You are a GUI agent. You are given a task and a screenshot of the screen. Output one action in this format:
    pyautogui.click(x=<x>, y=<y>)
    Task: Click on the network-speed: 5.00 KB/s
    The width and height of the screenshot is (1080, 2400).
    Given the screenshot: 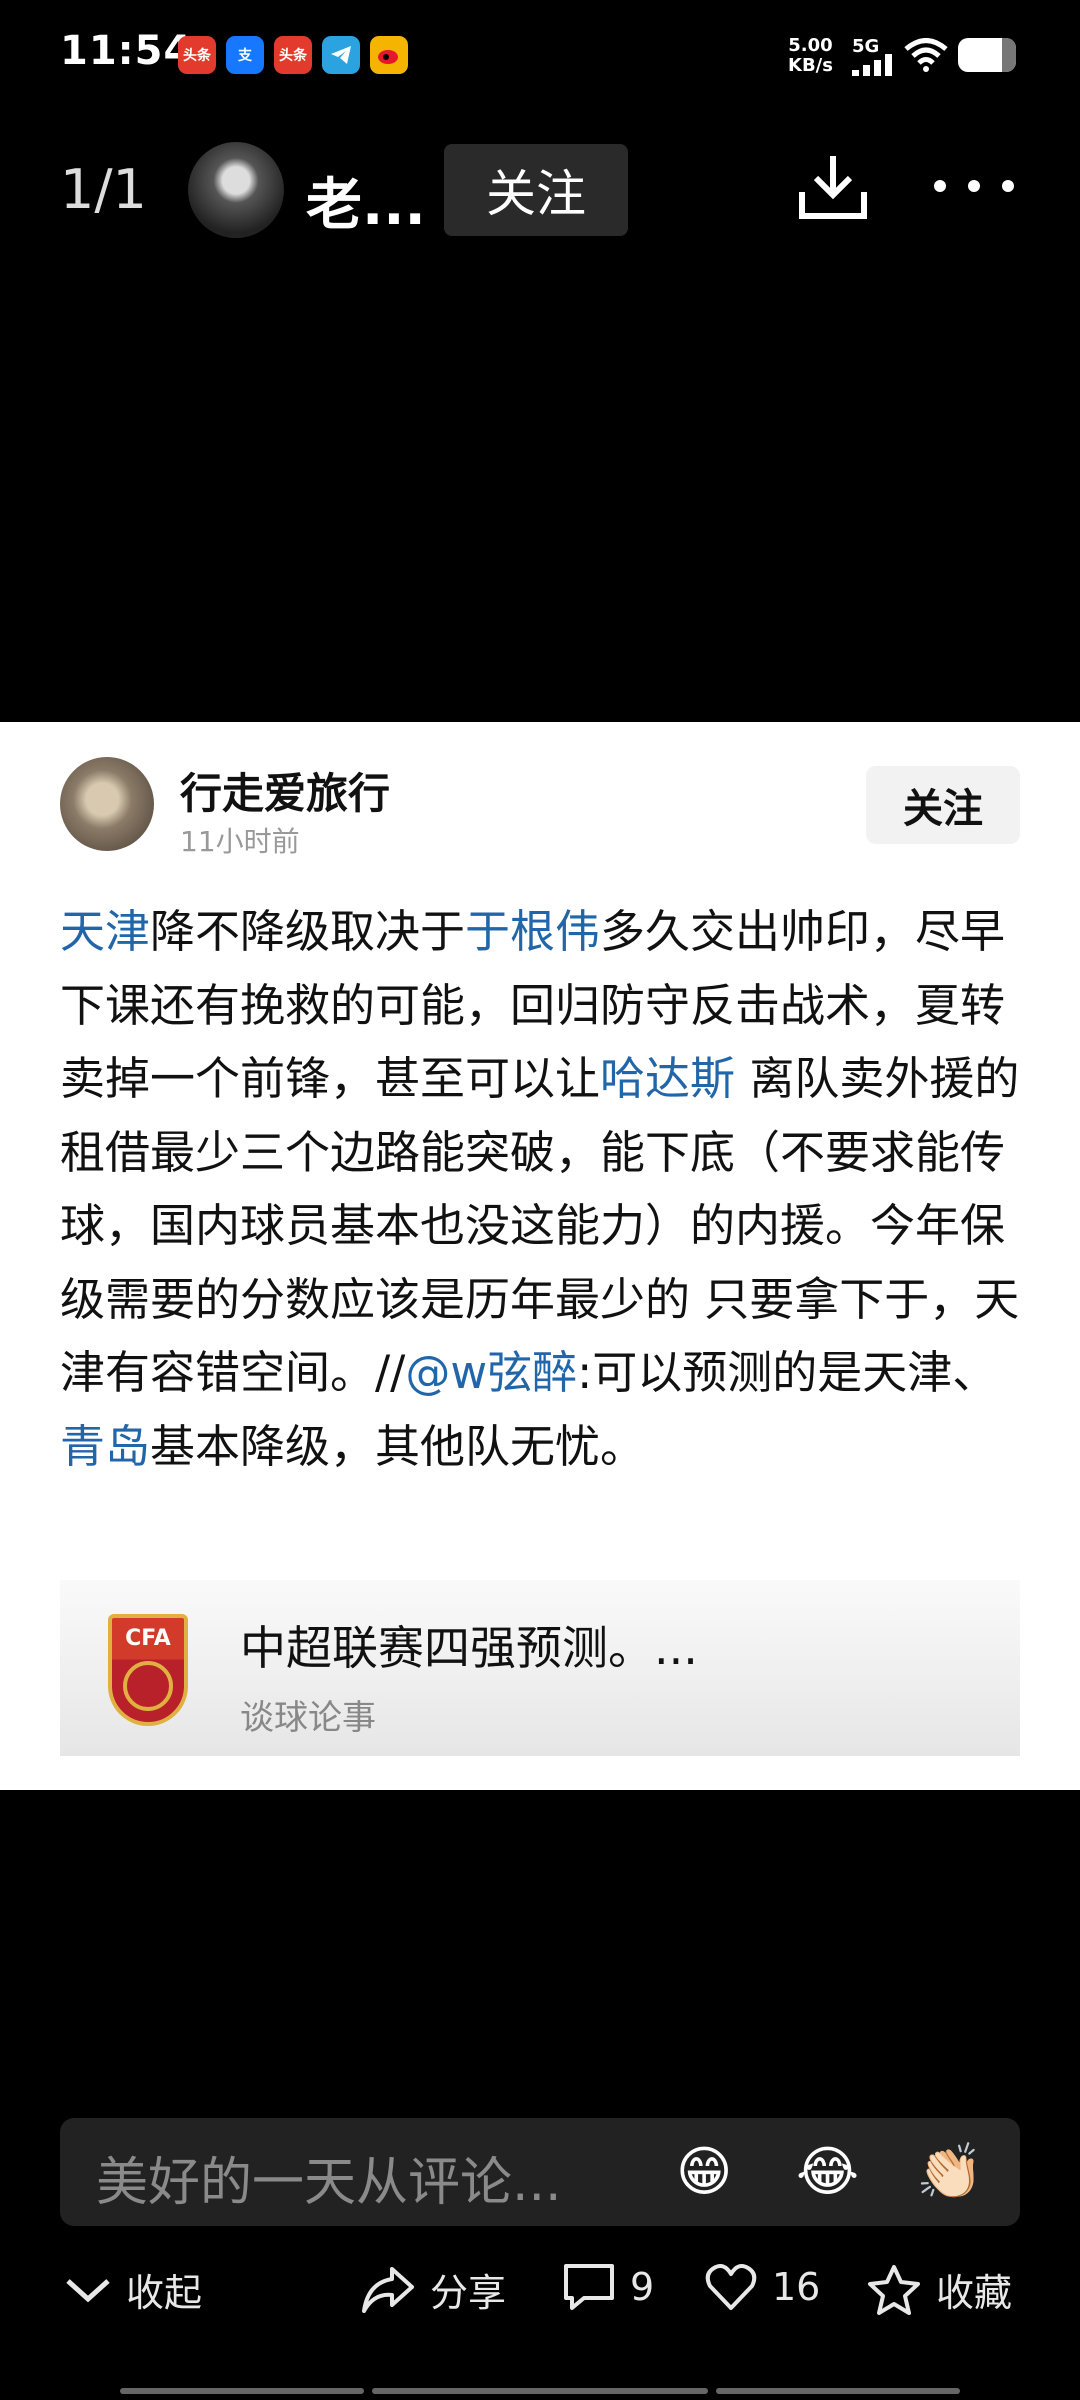 What is the action you would take?
    pyautogui.click(x=810, y=55)
    